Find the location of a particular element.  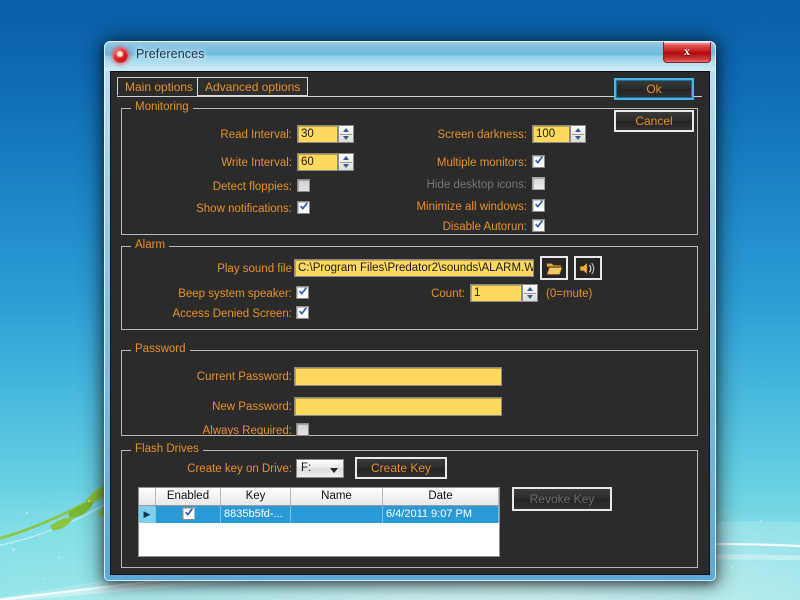

drive-select-value: F: is located at coordinates (306, 468).